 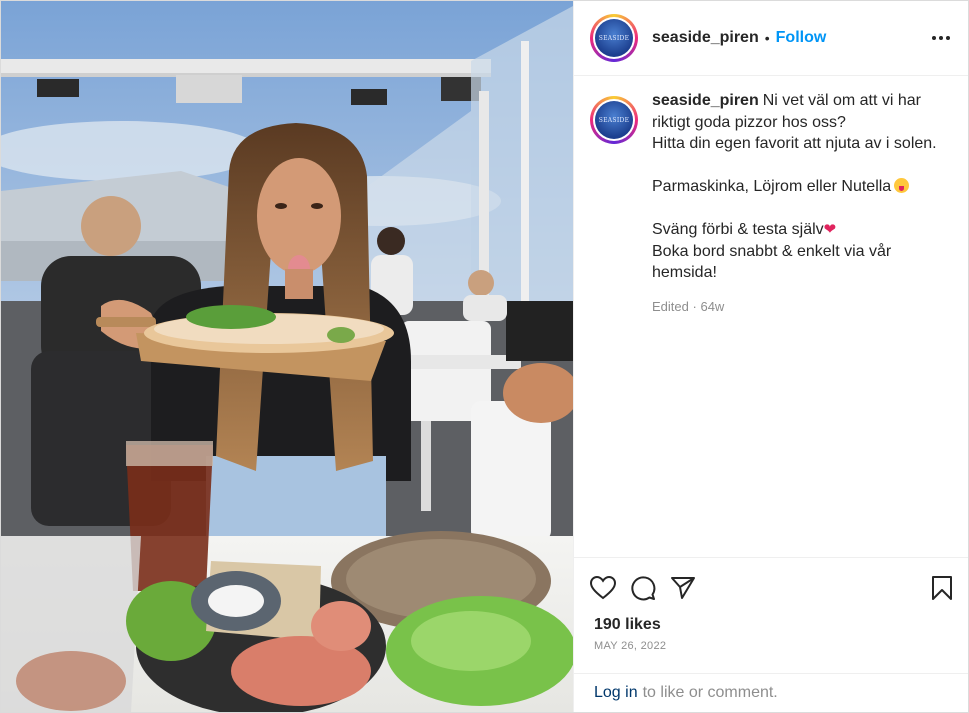 What do you see at coordinates (802, 307) in the screenshot?
I see `edited-info: Edited · 64w` at bounding box center [802, 307].